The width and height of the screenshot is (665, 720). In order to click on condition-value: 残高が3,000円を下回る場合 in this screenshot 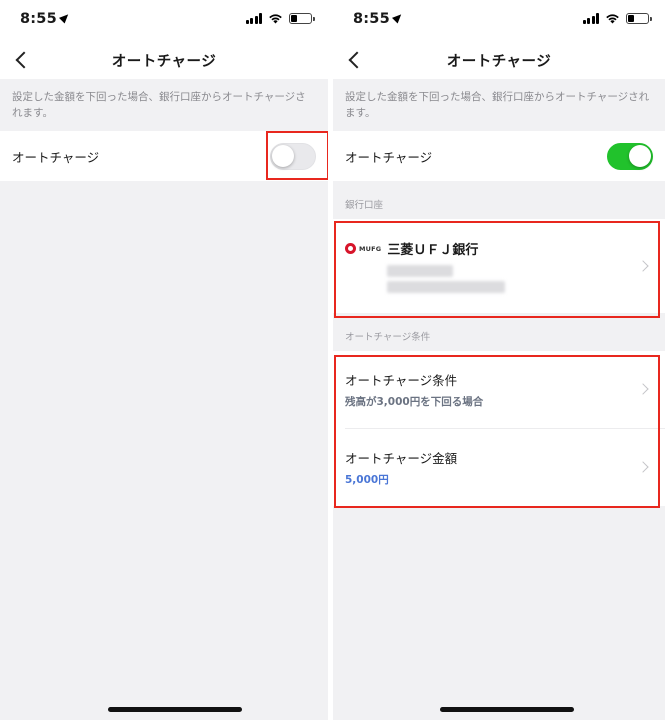, I will do `click(414, 402)`.